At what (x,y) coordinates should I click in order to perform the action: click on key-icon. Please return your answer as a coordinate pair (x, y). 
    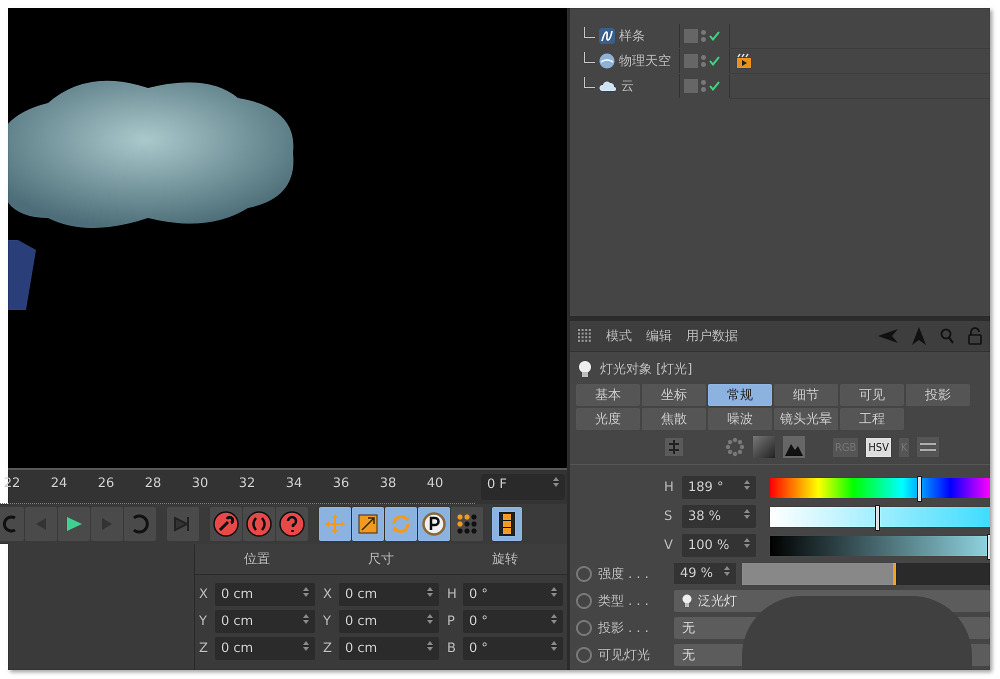
    Looking at the image, I should click on (226, 524).